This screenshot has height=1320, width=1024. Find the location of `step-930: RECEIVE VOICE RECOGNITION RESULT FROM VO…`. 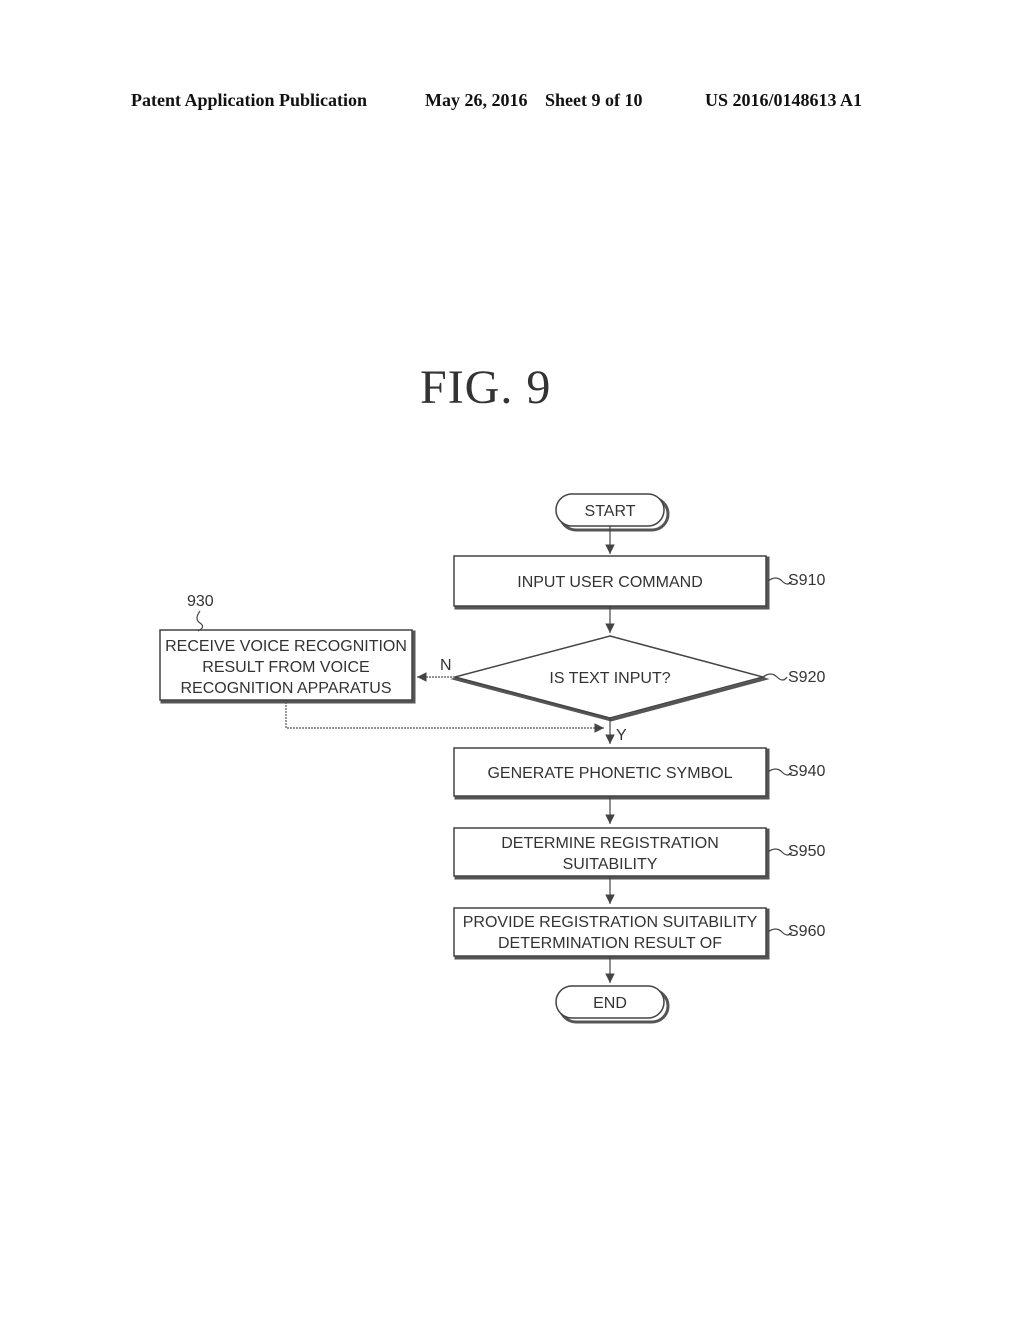

step-930: RECEIVE VOICE RECOGNITION RESULT FROM VO… is located at coordinates (287, 666).